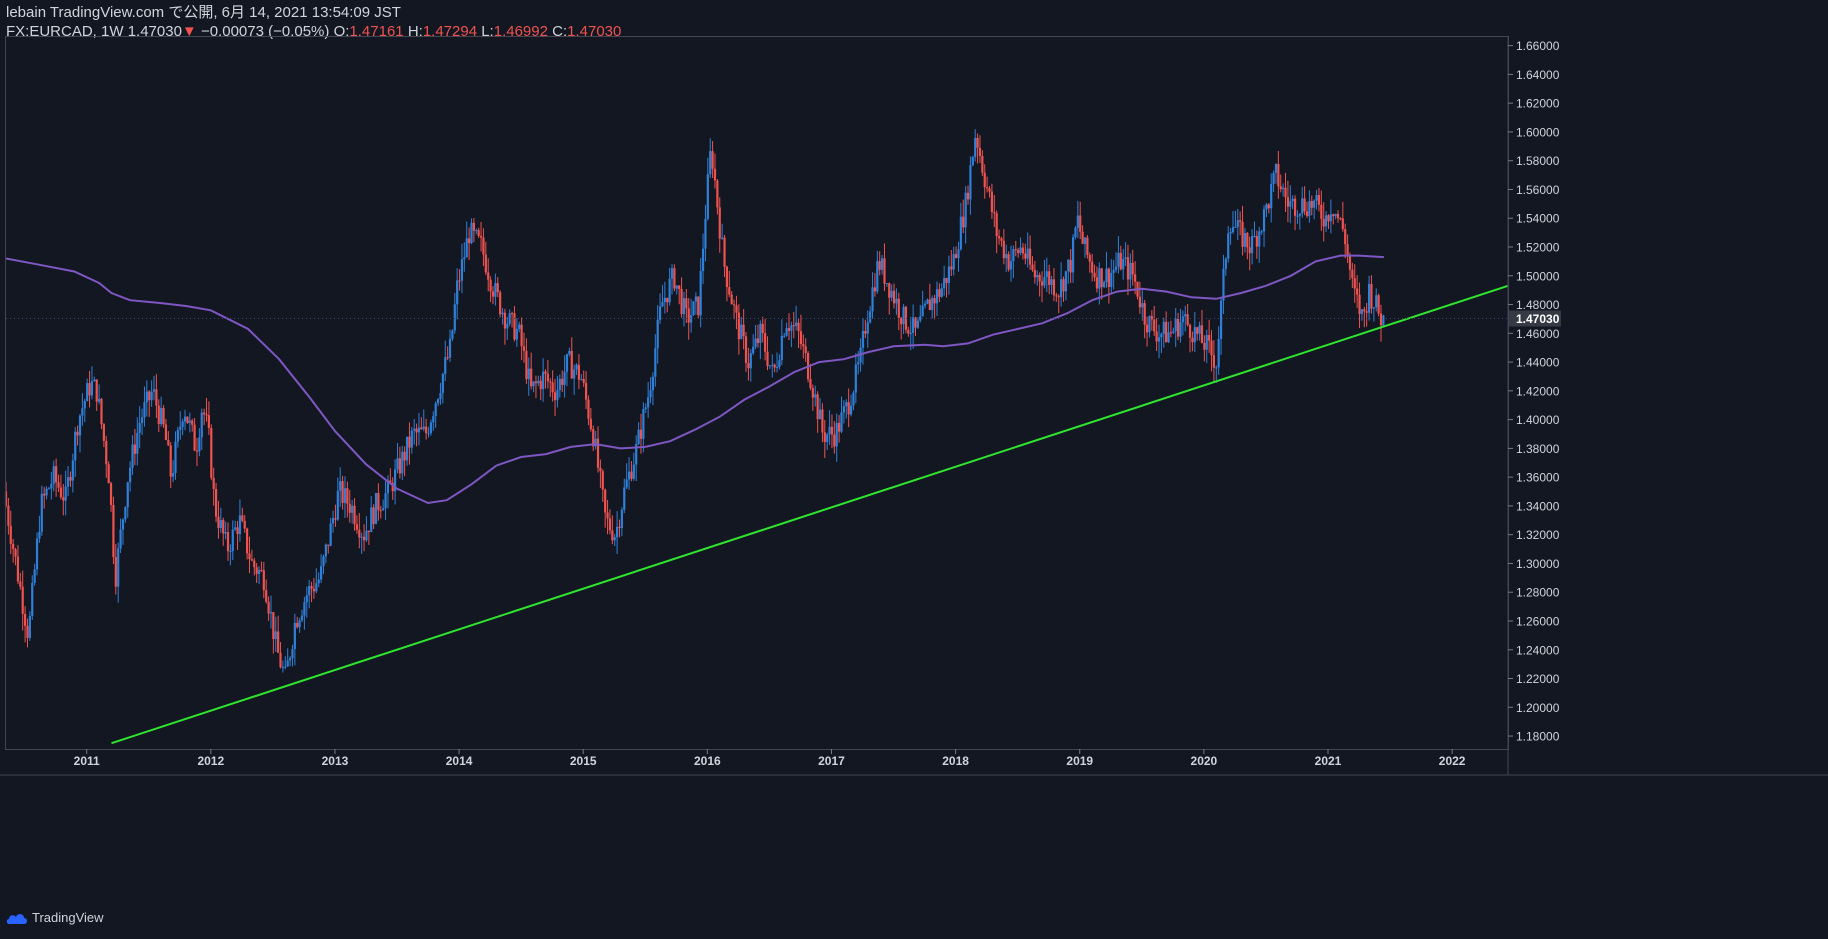 This screenshot has width=1828, height=939. Describe the element at coordinates (68, 917) in the screenshot. I see `brand-label: TradingView` at that location.